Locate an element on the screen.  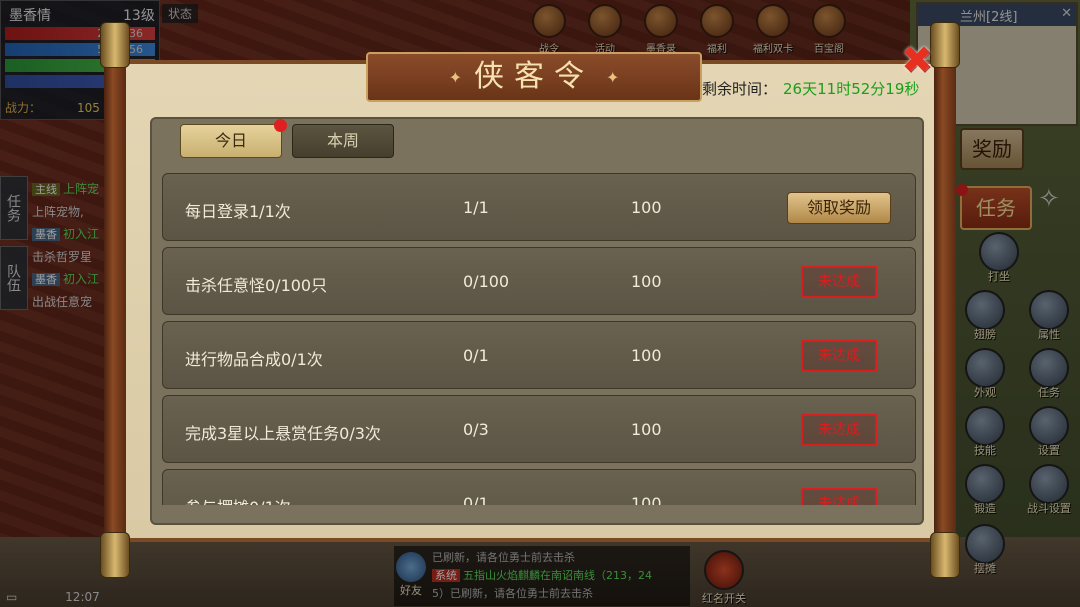
task-name: 每日登录1/1次 is located at coordinates (238, 211).